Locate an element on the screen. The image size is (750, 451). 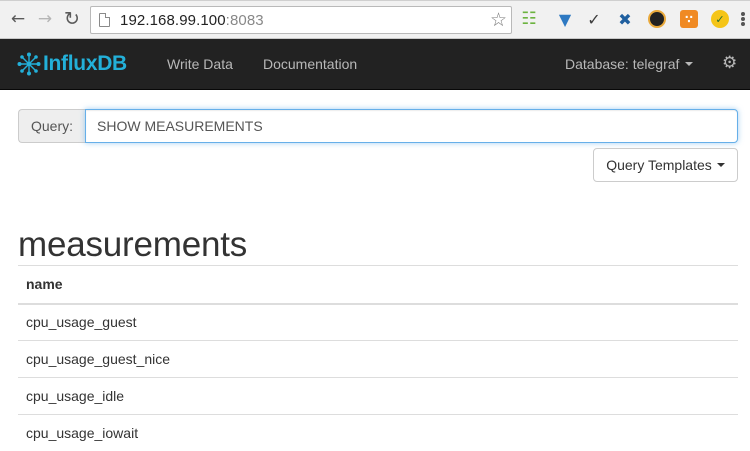
tool-extension-icon: ✓ is located at coordinates (594, 19).